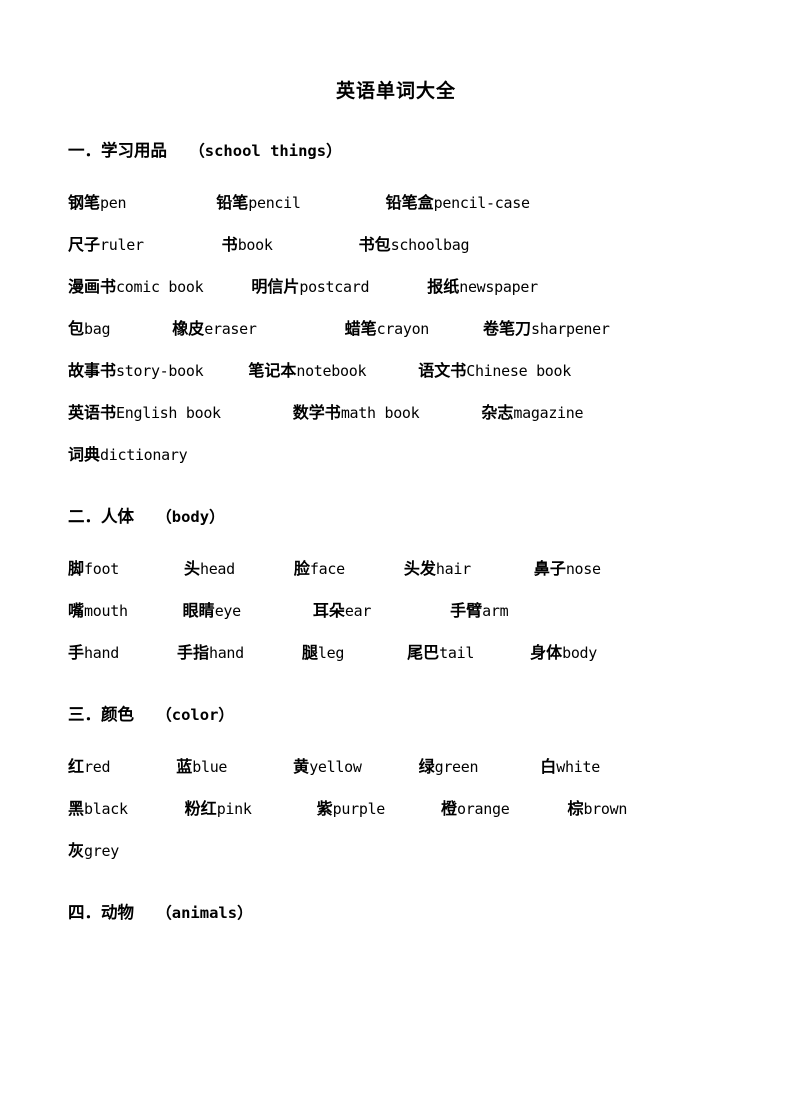  What do you see at coordinates (117, 516) in the screenshot?
I see `section-name-zh: 人体` at bounding box center [117, 516].